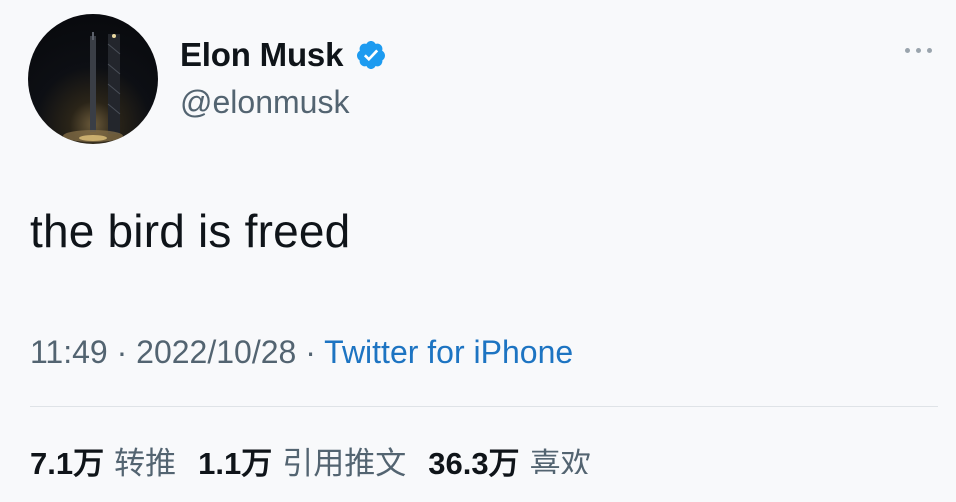  I want to click on author-avatar, so click(93, 79).